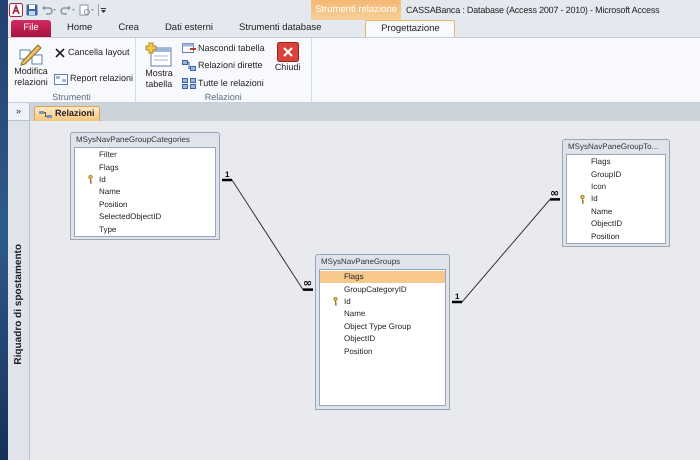 The image size is (700, 460). Describe the element at coordinates (128, 28) in the screenshot. I see `ribbon-tab: Crea` at that location.